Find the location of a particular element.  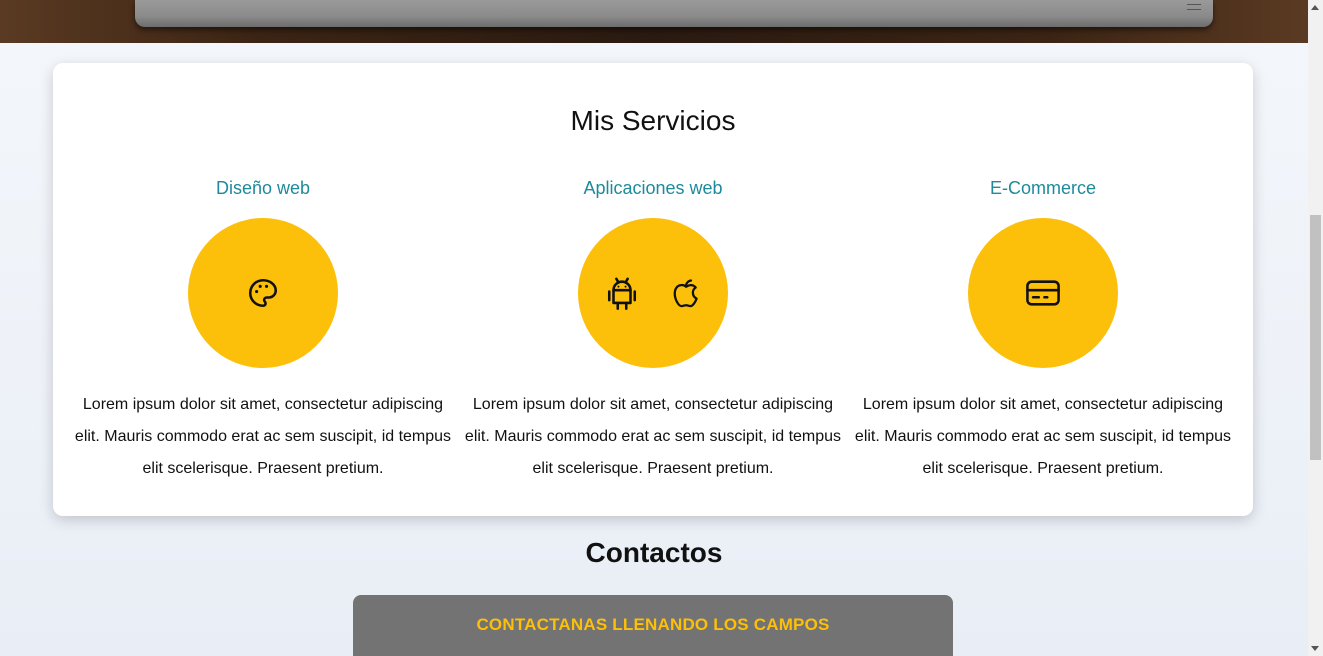

scrollbar-thumb is located at coordinates (1315, 337).